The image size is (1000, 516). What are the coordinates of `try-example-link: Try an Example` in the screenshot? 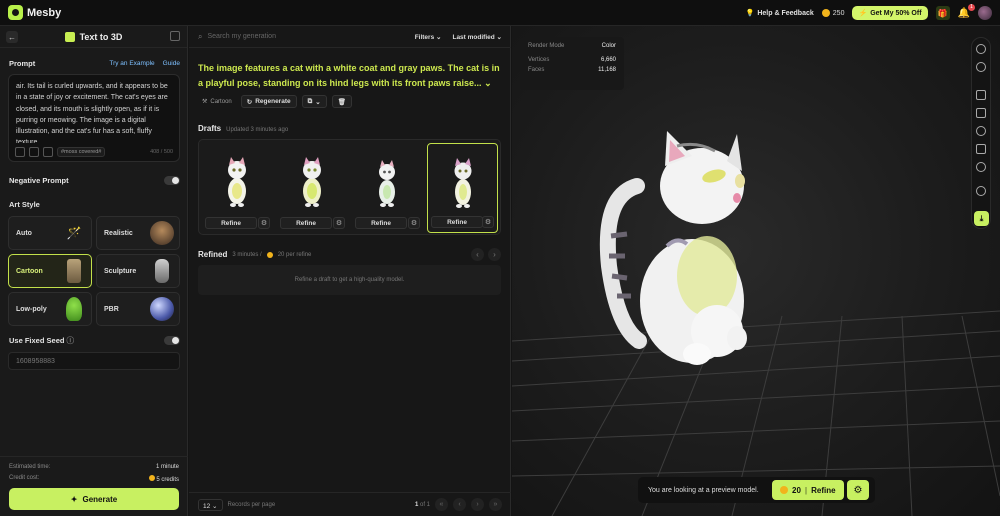 It's located at (131, 63).